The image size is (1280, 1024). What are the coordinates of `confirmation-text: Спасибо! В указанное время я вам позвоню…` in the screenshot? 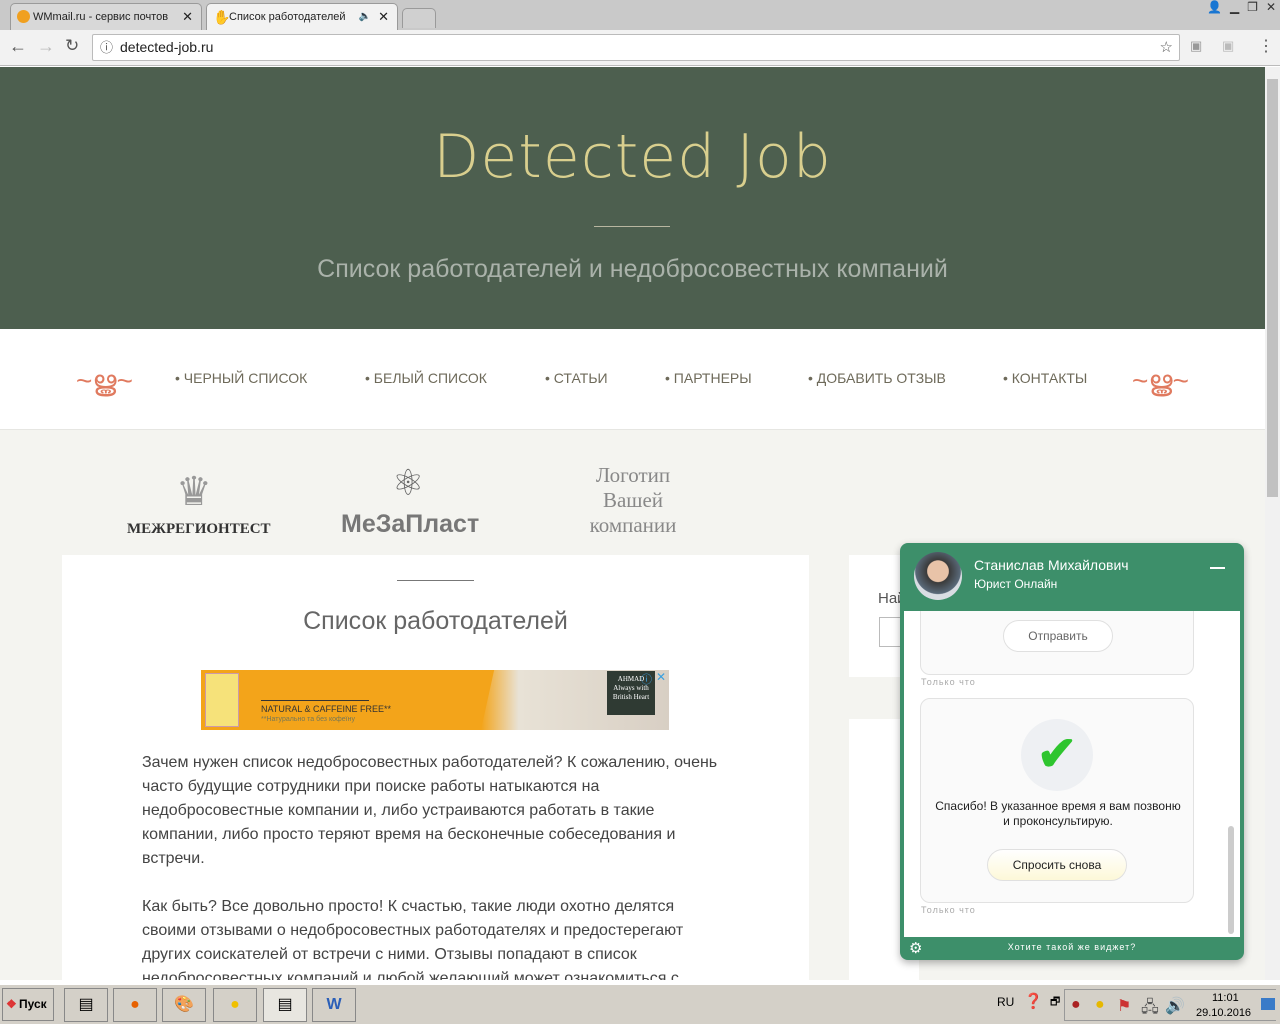 It's located at (1058, 813).